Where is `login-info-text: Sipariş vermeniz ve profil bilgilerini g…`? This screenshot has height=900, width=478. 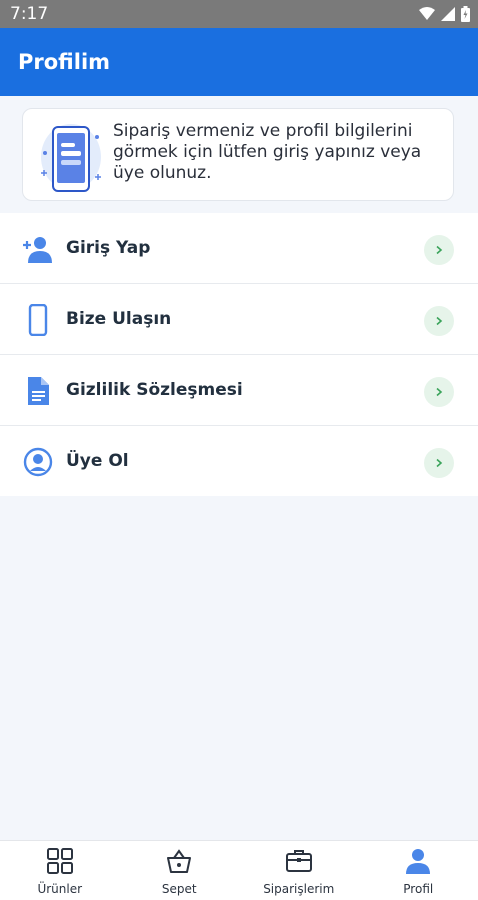
login-info-text: Sipariş vermeniz ve profil bilgilerini g… is located at coordinates (267, 152).